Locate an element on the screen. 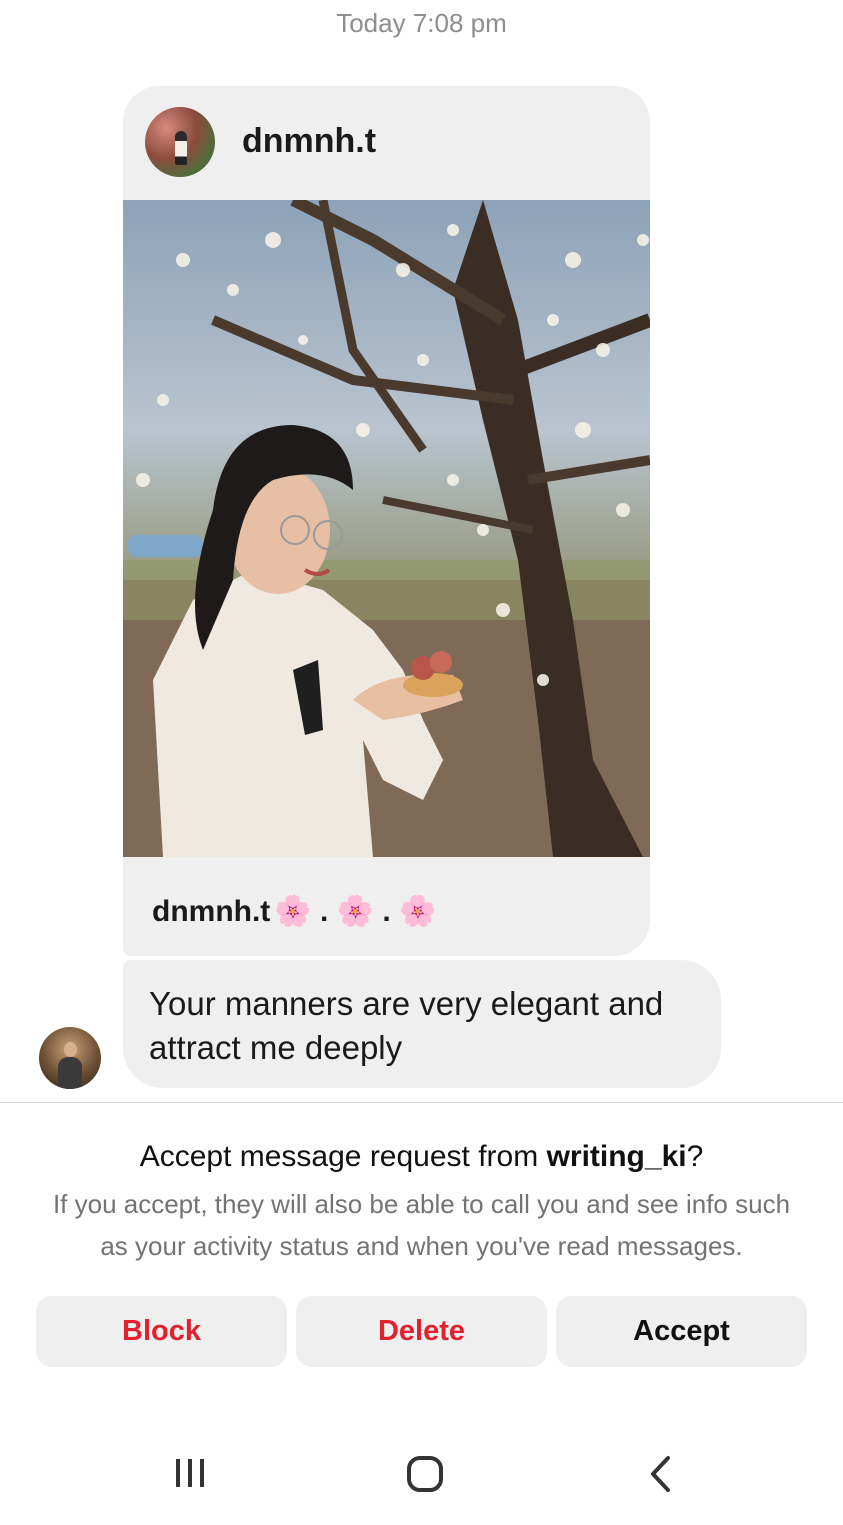  request-title: Accept message request from writing_ki? is located at coordinates (421, 1157).